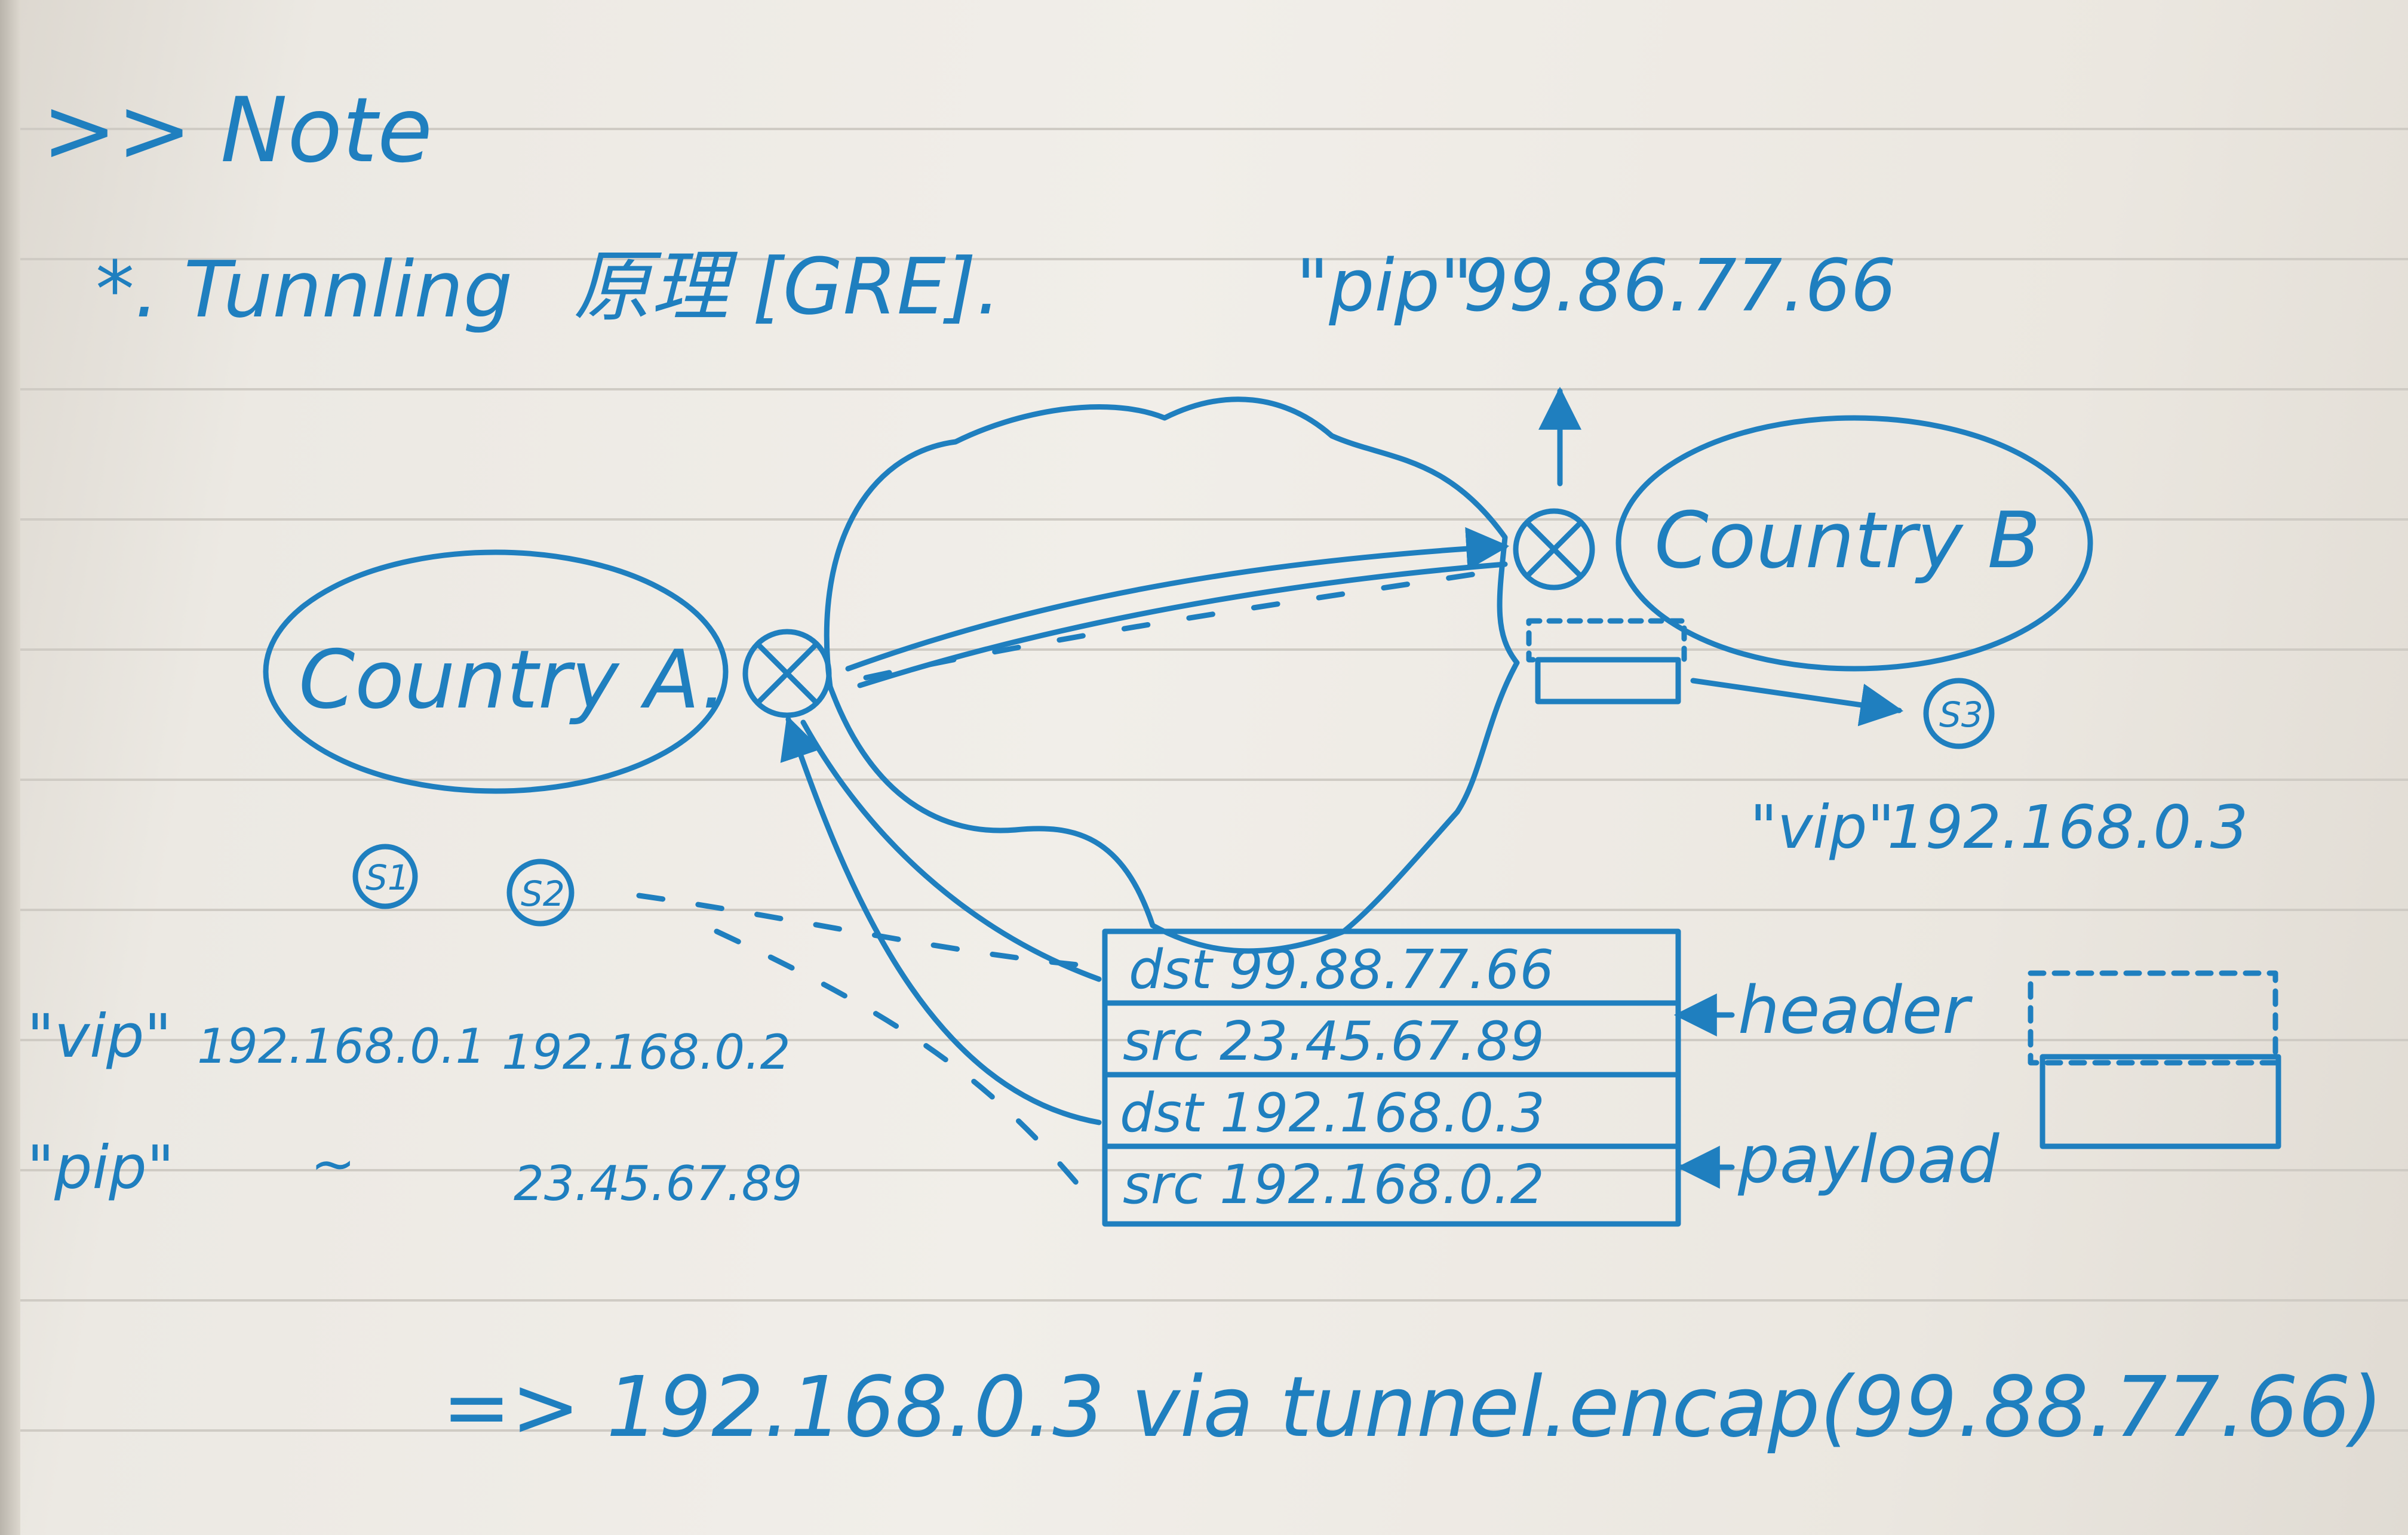  Describe the element at coordinates (543, 894) in the screenshot. I see `host-s2-label: S2` at that location.